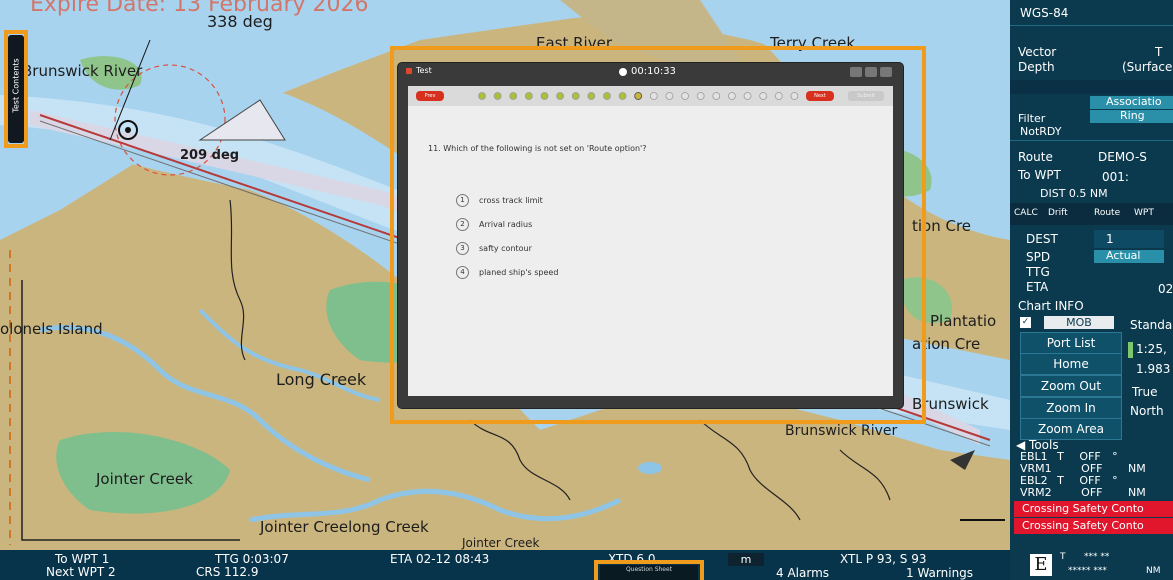  Describe the element at coordinates (16, 89) in the screenshot. I see `highlight-side-tab-frame` at that location.